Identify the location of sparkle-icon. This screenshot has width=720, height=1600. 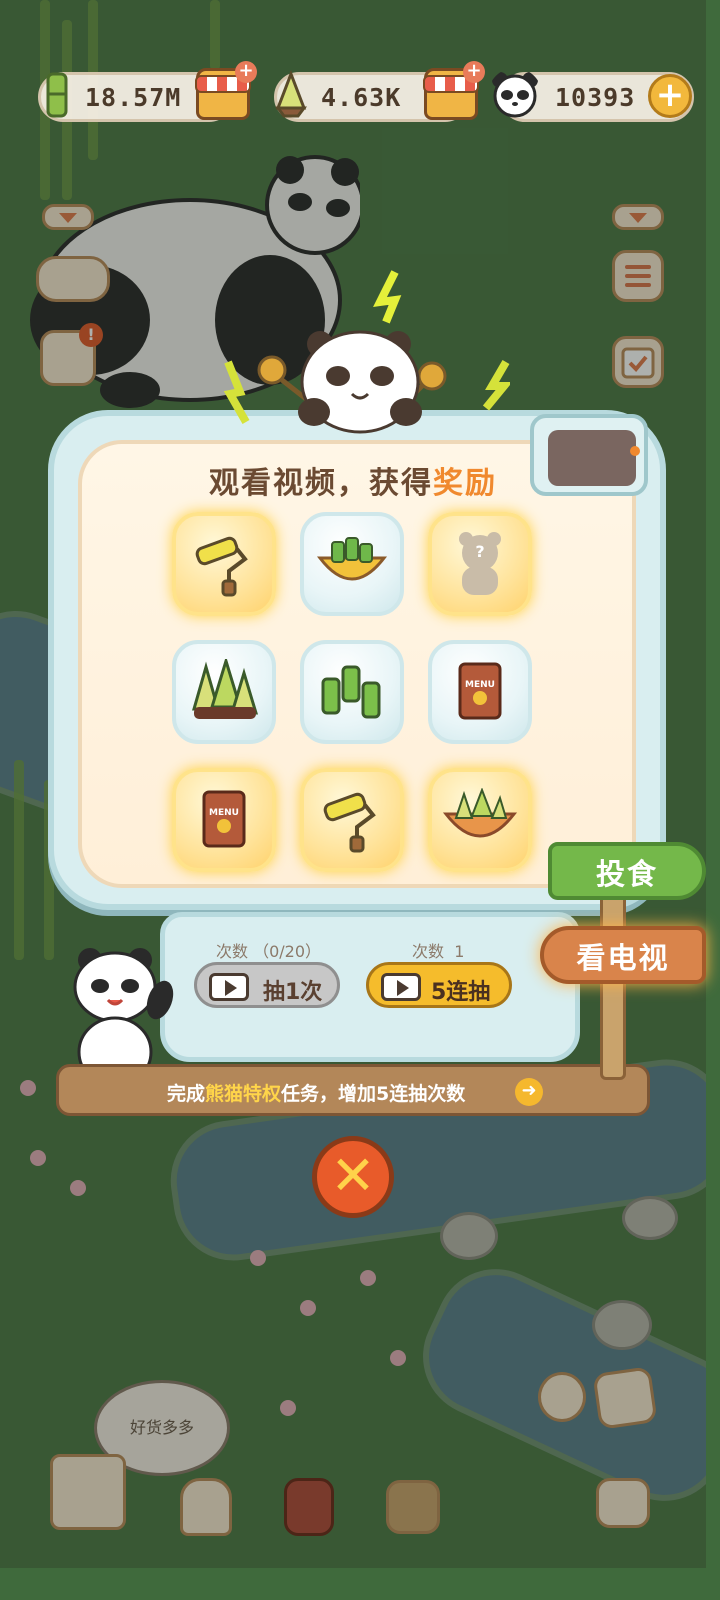
(387, 297).